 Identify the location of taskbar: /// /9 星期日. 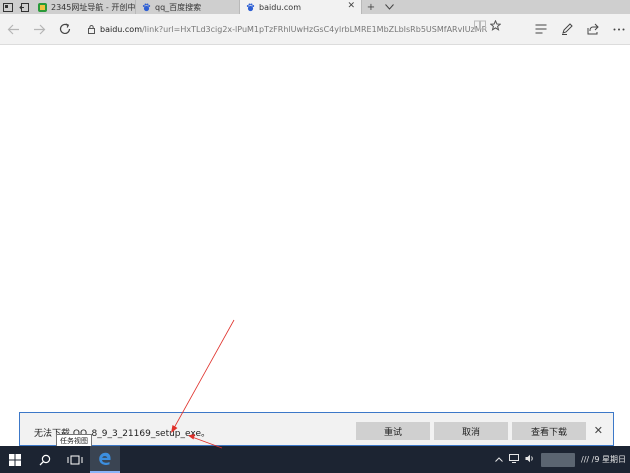
(315, 459).